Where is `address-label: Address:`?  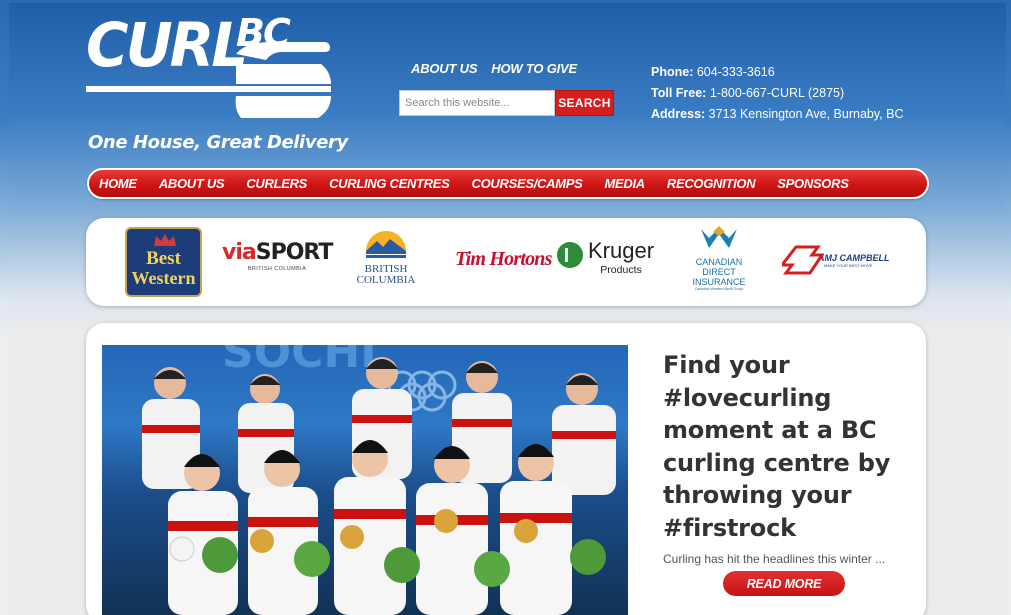
address-label: Address: is located at coordinates (678, 114).